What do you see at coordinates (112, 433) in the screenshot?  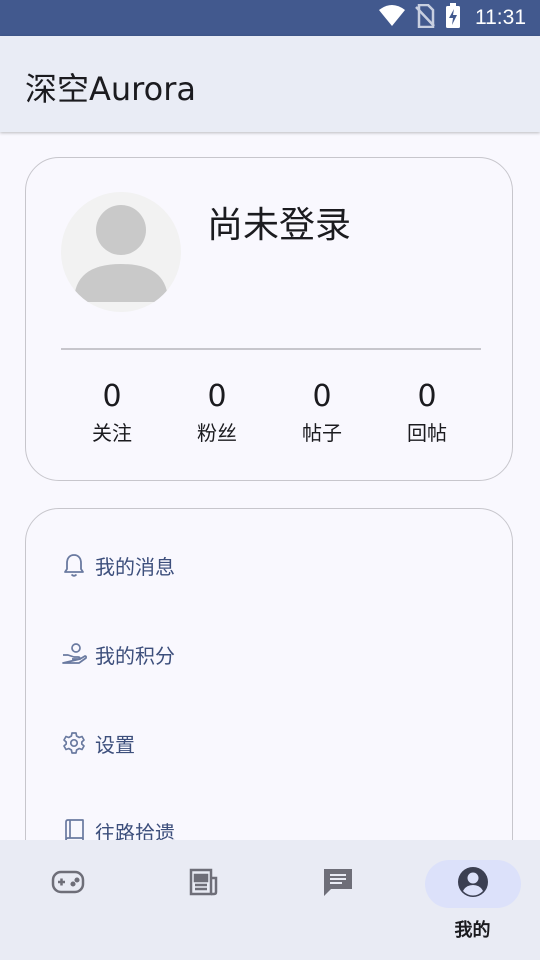 I see `stat-label: 关注` at bounding box center [112, 433].